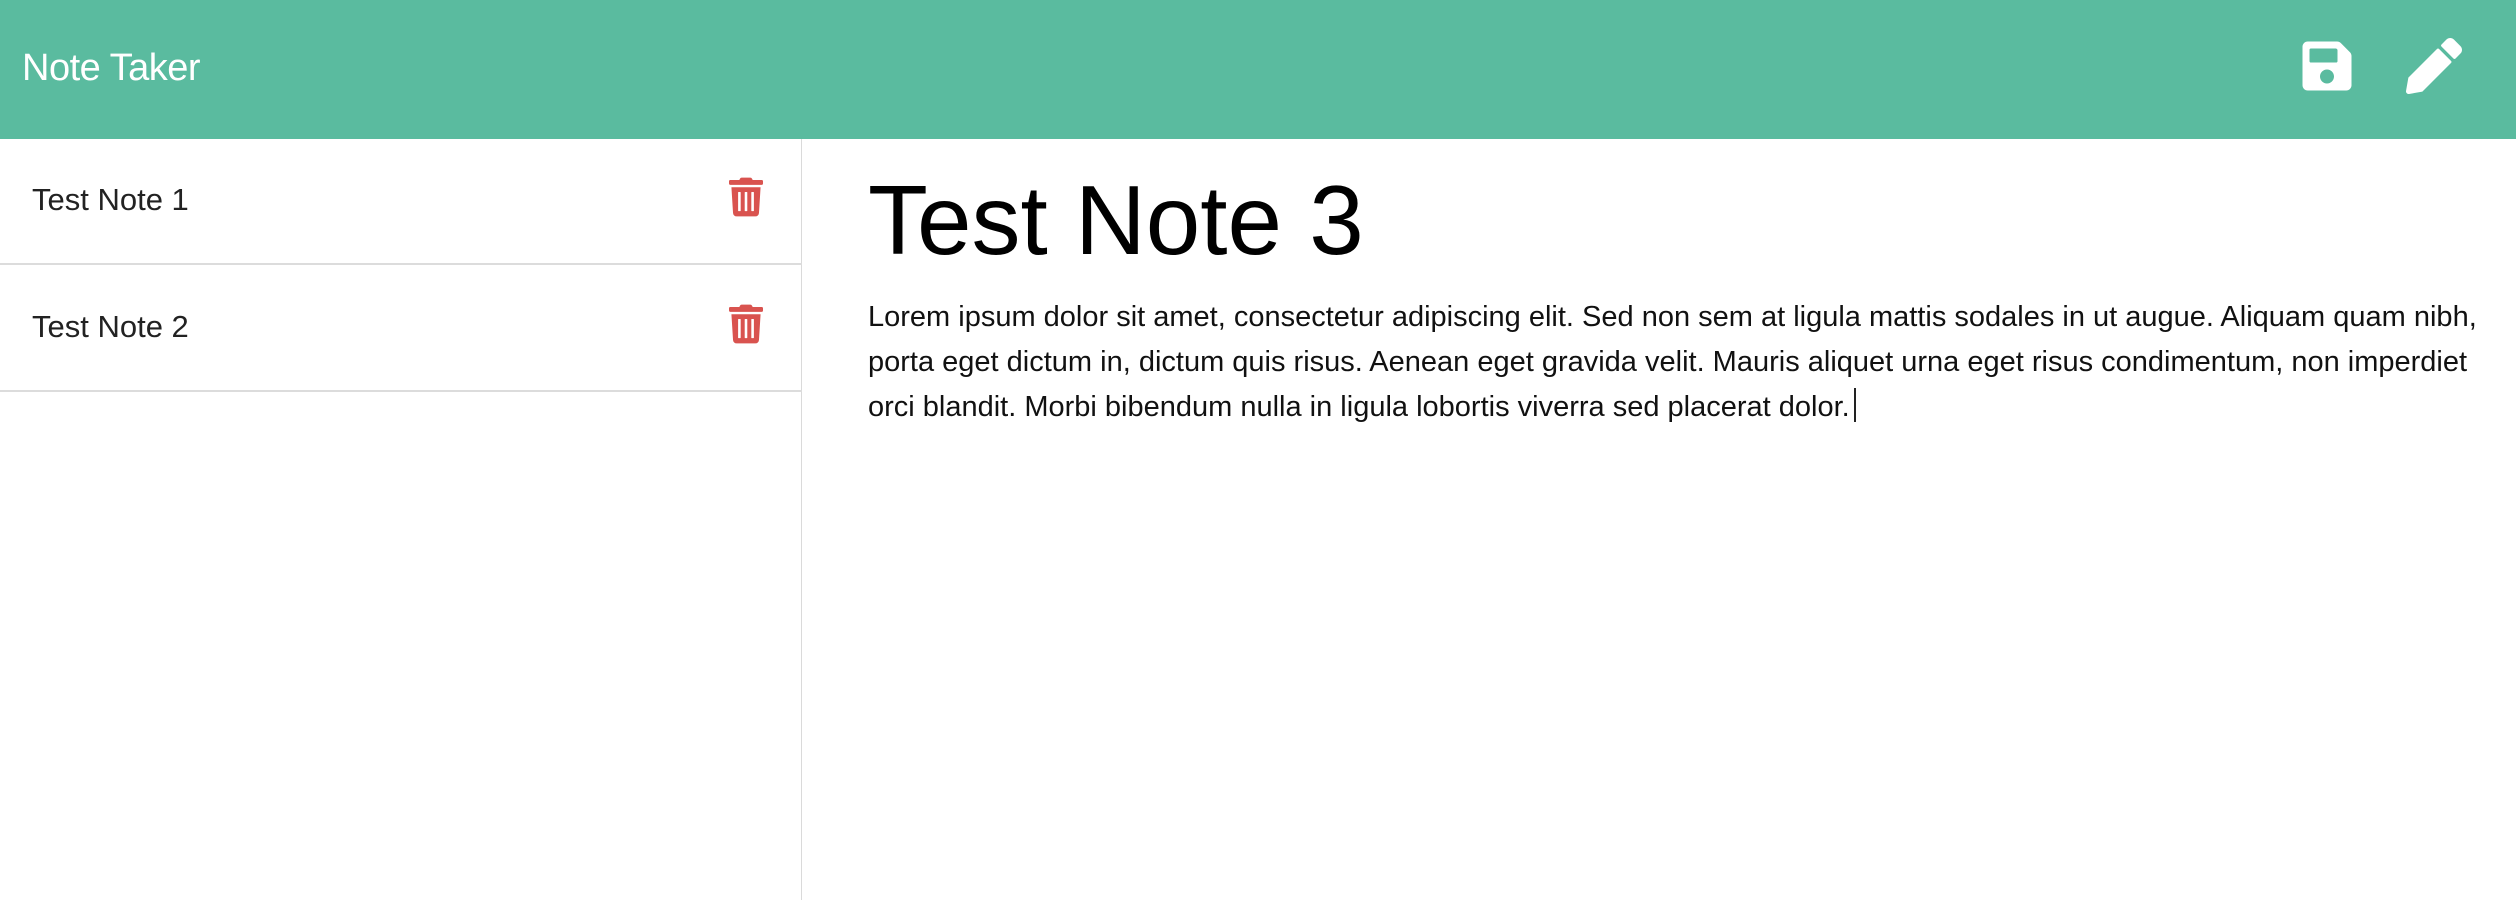 Image resolution: width=2516 pixels, height=900 pixels. What do you see at coordinates (401, 202) in the screenshot?
I see `list-item: Test Note 1` at bounding box center [401, 202].